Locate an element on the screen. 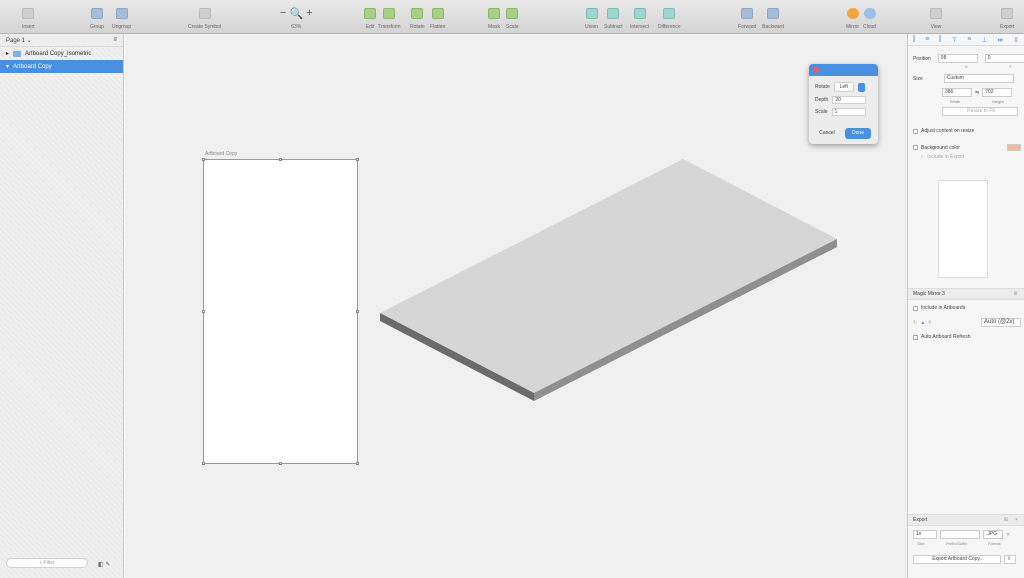 Image resolution: width=1024 pixels, height=578 pixels. export-format-select: .JPG is located at coordinates (993, 534).